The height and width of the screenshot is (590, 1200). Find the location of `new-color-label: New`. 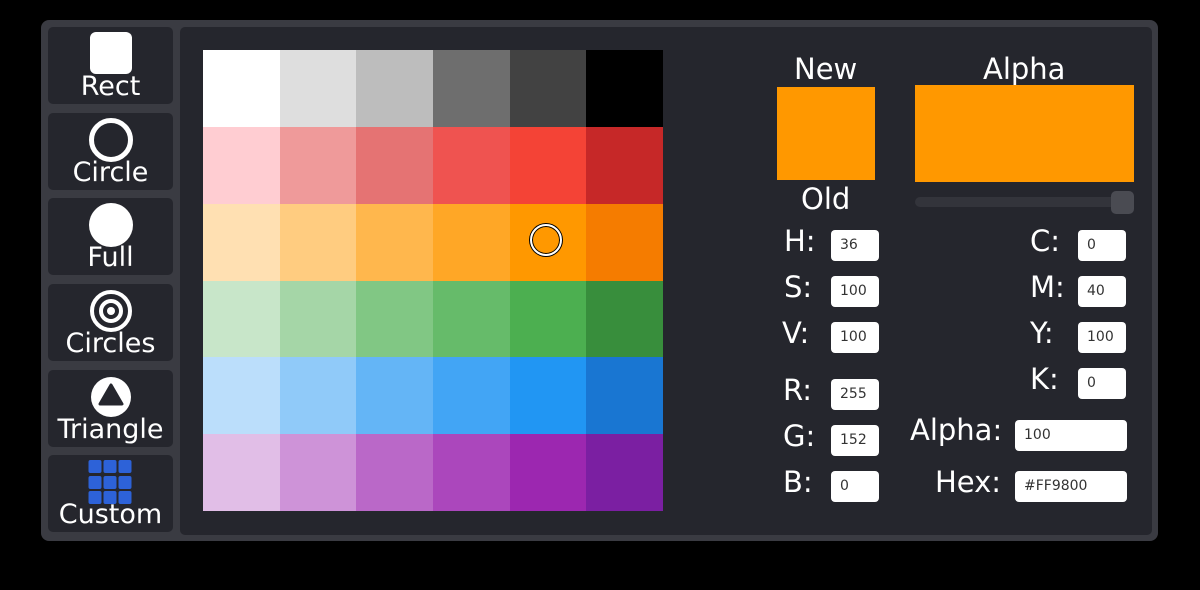

new-color-label: New is located at coordinates (826, 69).